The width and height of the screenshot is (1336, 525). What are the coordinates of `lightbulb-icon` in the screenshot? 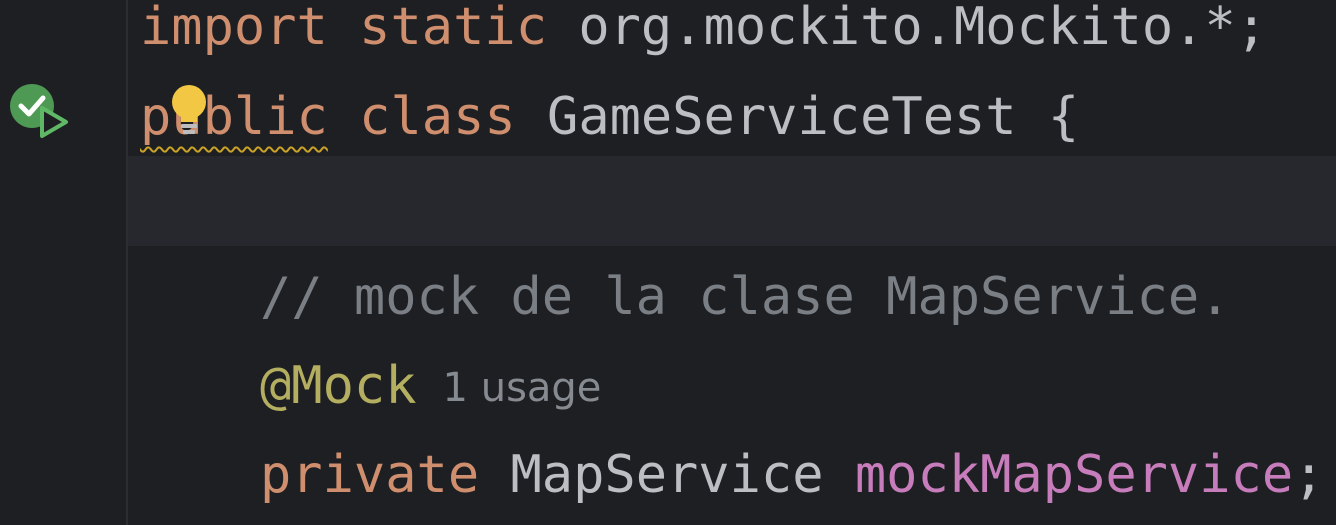 It's located at (189, 111).